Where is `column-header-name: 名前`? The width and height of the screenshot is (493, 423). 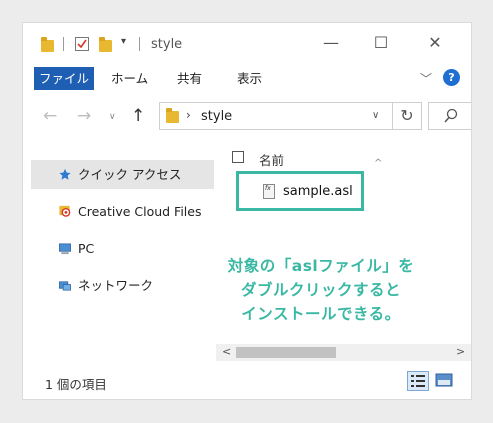
column-header-name: 名前 is located at coordinates (271, 159).